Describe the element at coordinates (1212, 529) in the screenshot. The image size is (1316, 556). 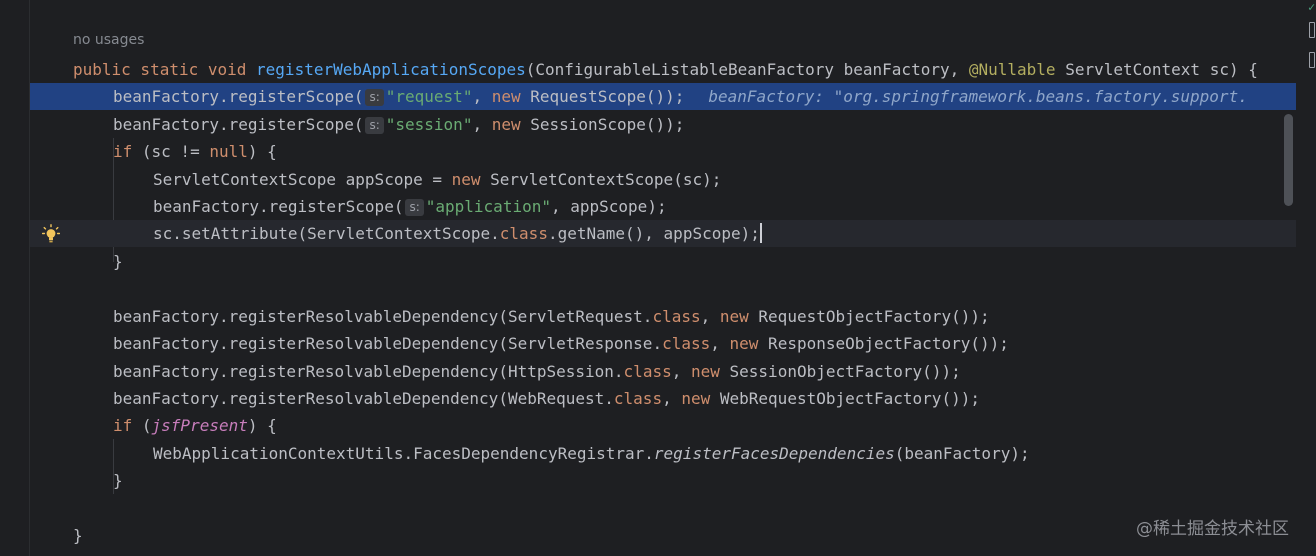
I see `watermark: @稀土掘金技术社区` at that location.